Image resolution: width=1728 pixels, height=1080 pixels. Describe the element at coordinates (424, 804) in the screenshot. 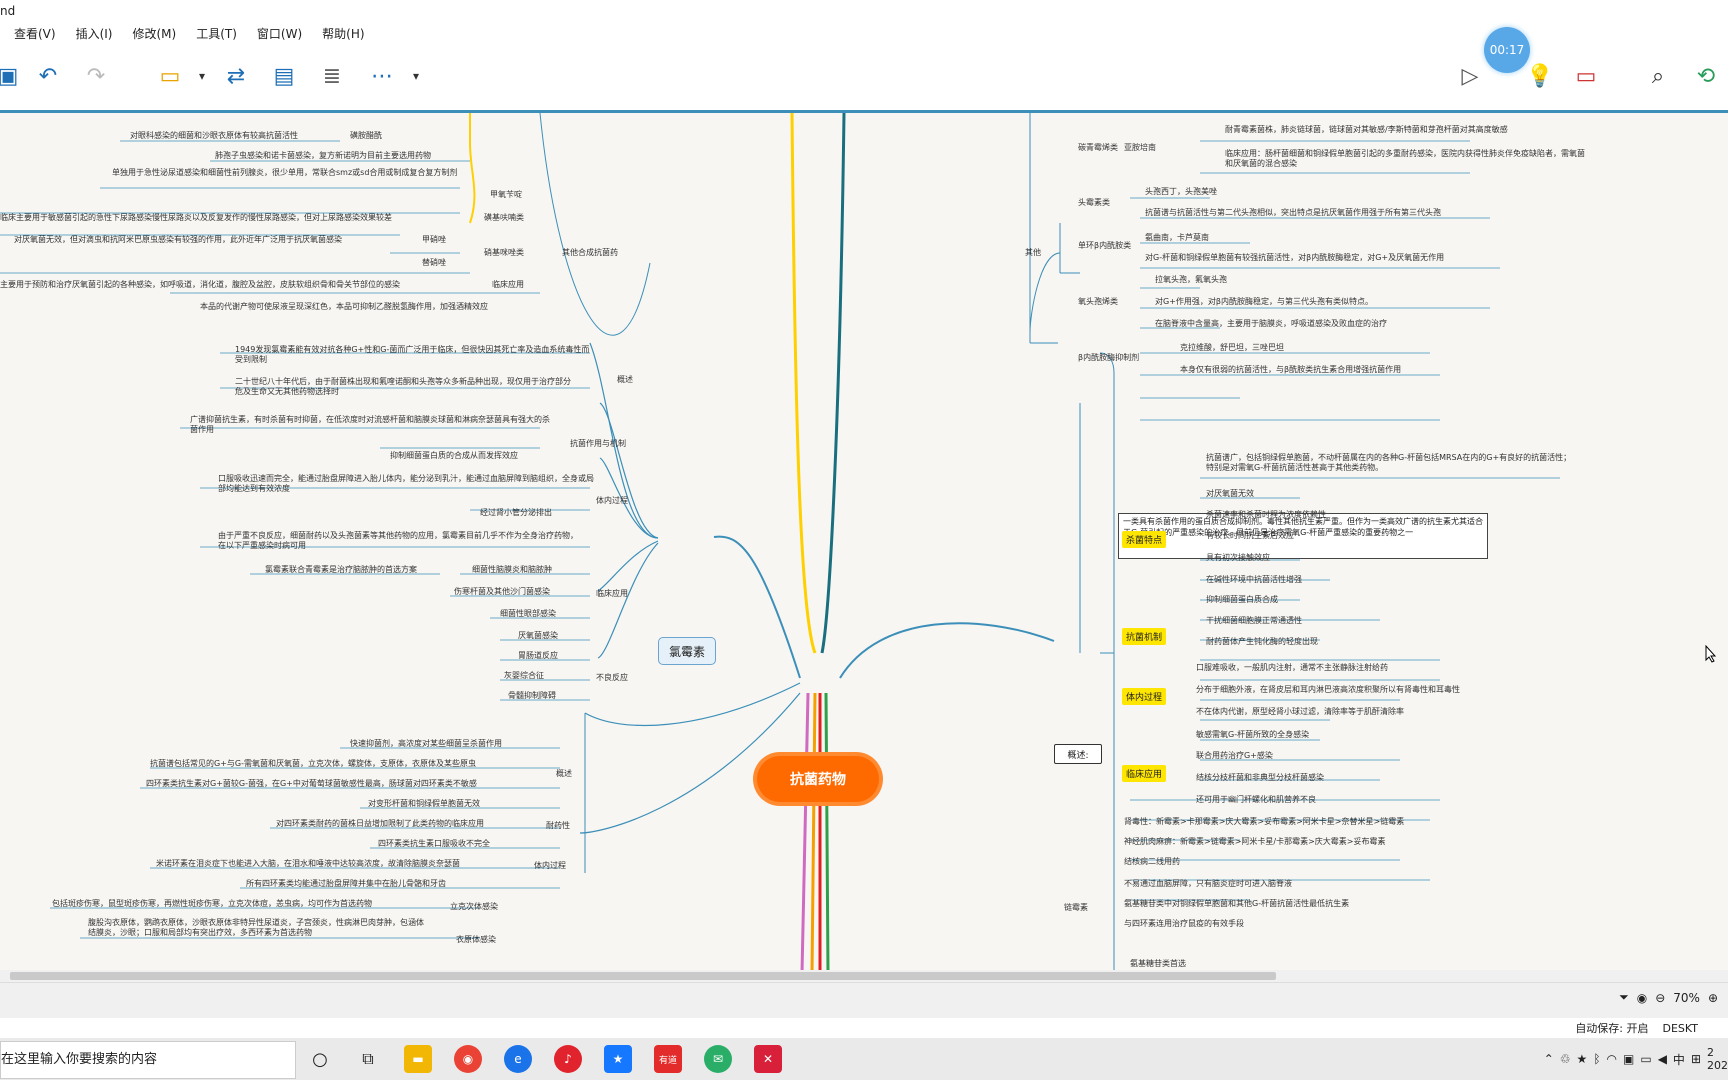

I see `left-node: 对变形杆菌和铜绿假单胞菌无效` at that location.